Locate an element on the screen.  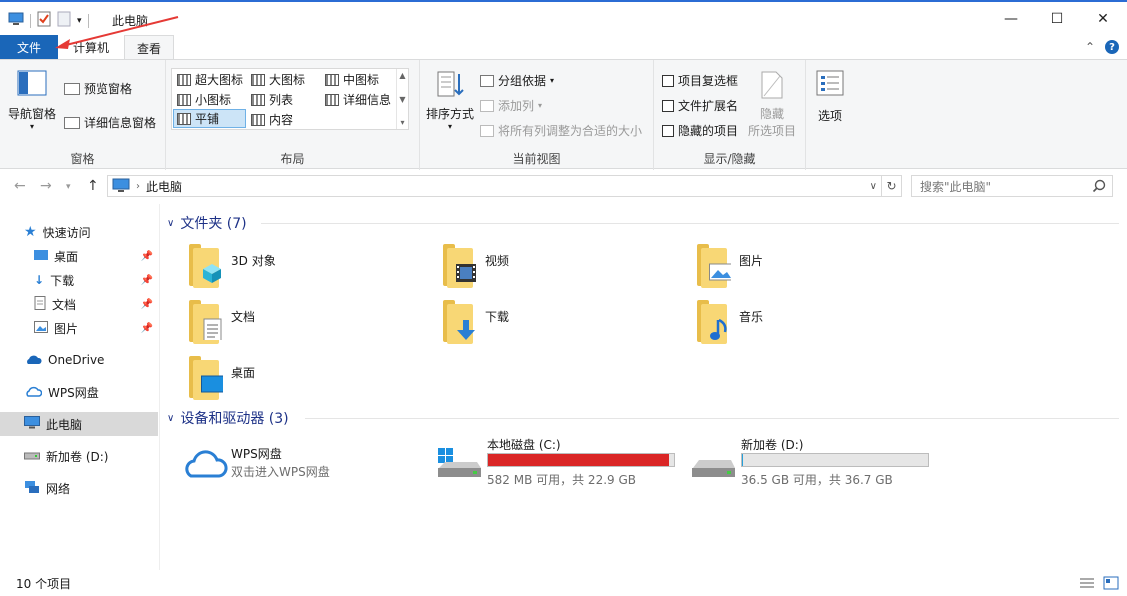
back-arrow-icon: ← is located at coordinates (20, 186).